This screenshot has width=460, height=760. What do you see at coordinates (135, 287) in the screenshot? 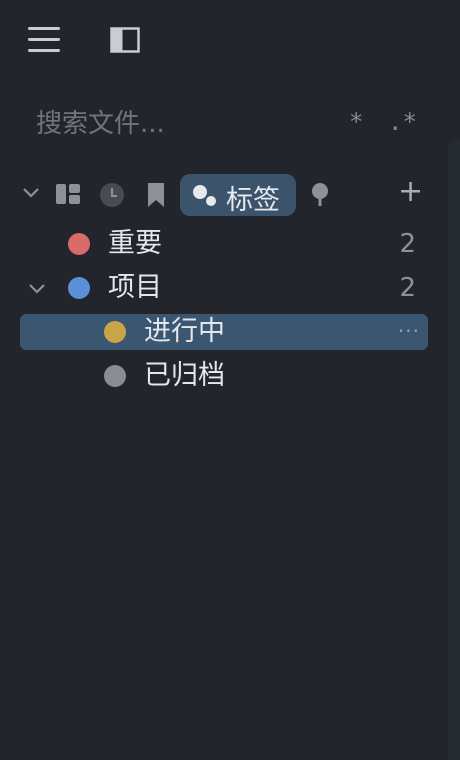
I see `tag-label: 项目` at bounding box center [135, 287].